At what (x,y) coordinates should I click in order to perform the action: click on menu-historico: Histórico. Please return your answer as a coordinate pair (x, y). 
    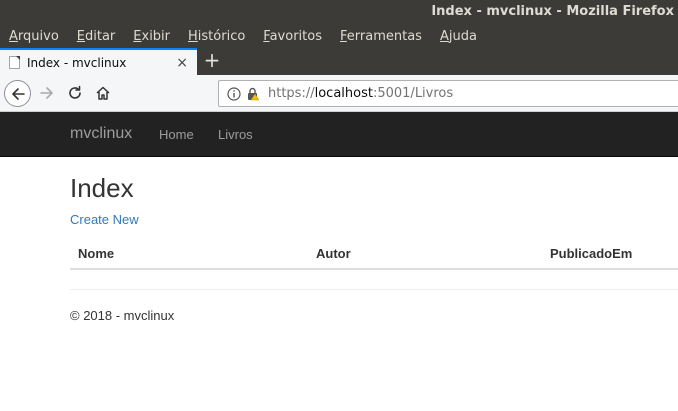
    Looking at the image, I should click on (216, 36).